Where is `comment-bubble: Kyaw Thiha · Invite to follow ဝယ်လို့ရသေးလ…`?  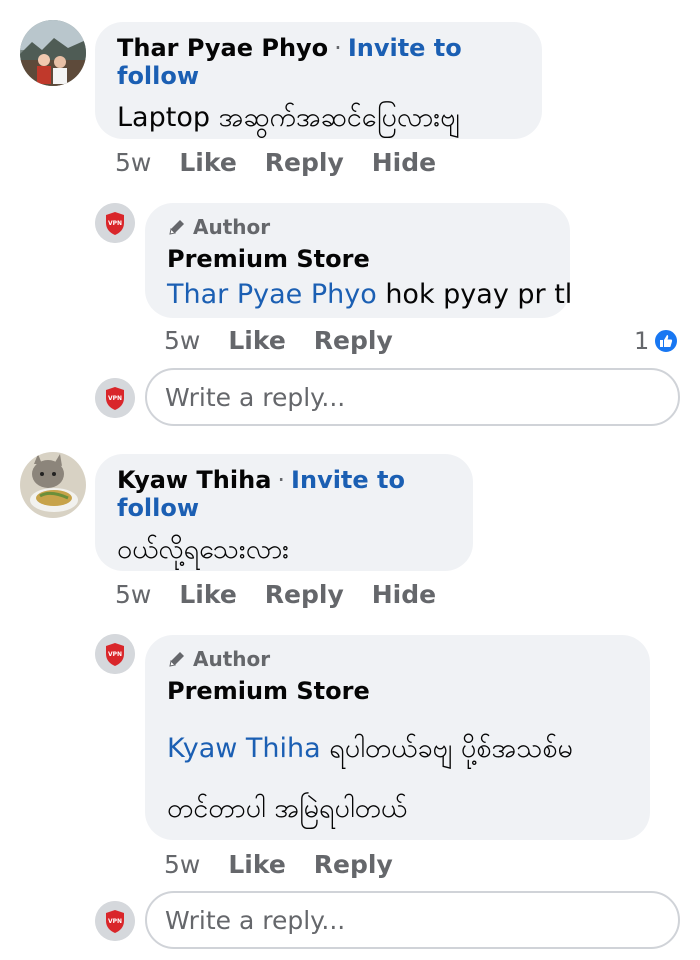 comment-bubble: Kyaw Thiha · Invite to follow ဝယ်လို့ရသေးလ… is located at coordinates (284, 512).